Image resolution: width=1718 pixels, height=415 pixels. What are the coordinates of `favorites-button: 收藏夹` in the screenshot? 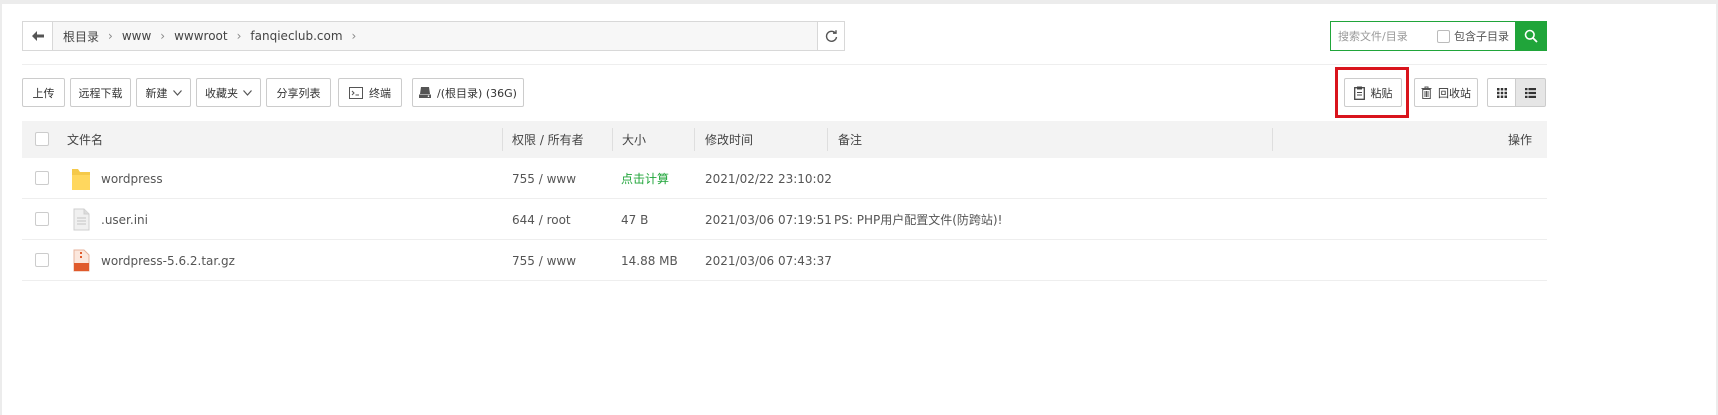 It's located at (228, 92).